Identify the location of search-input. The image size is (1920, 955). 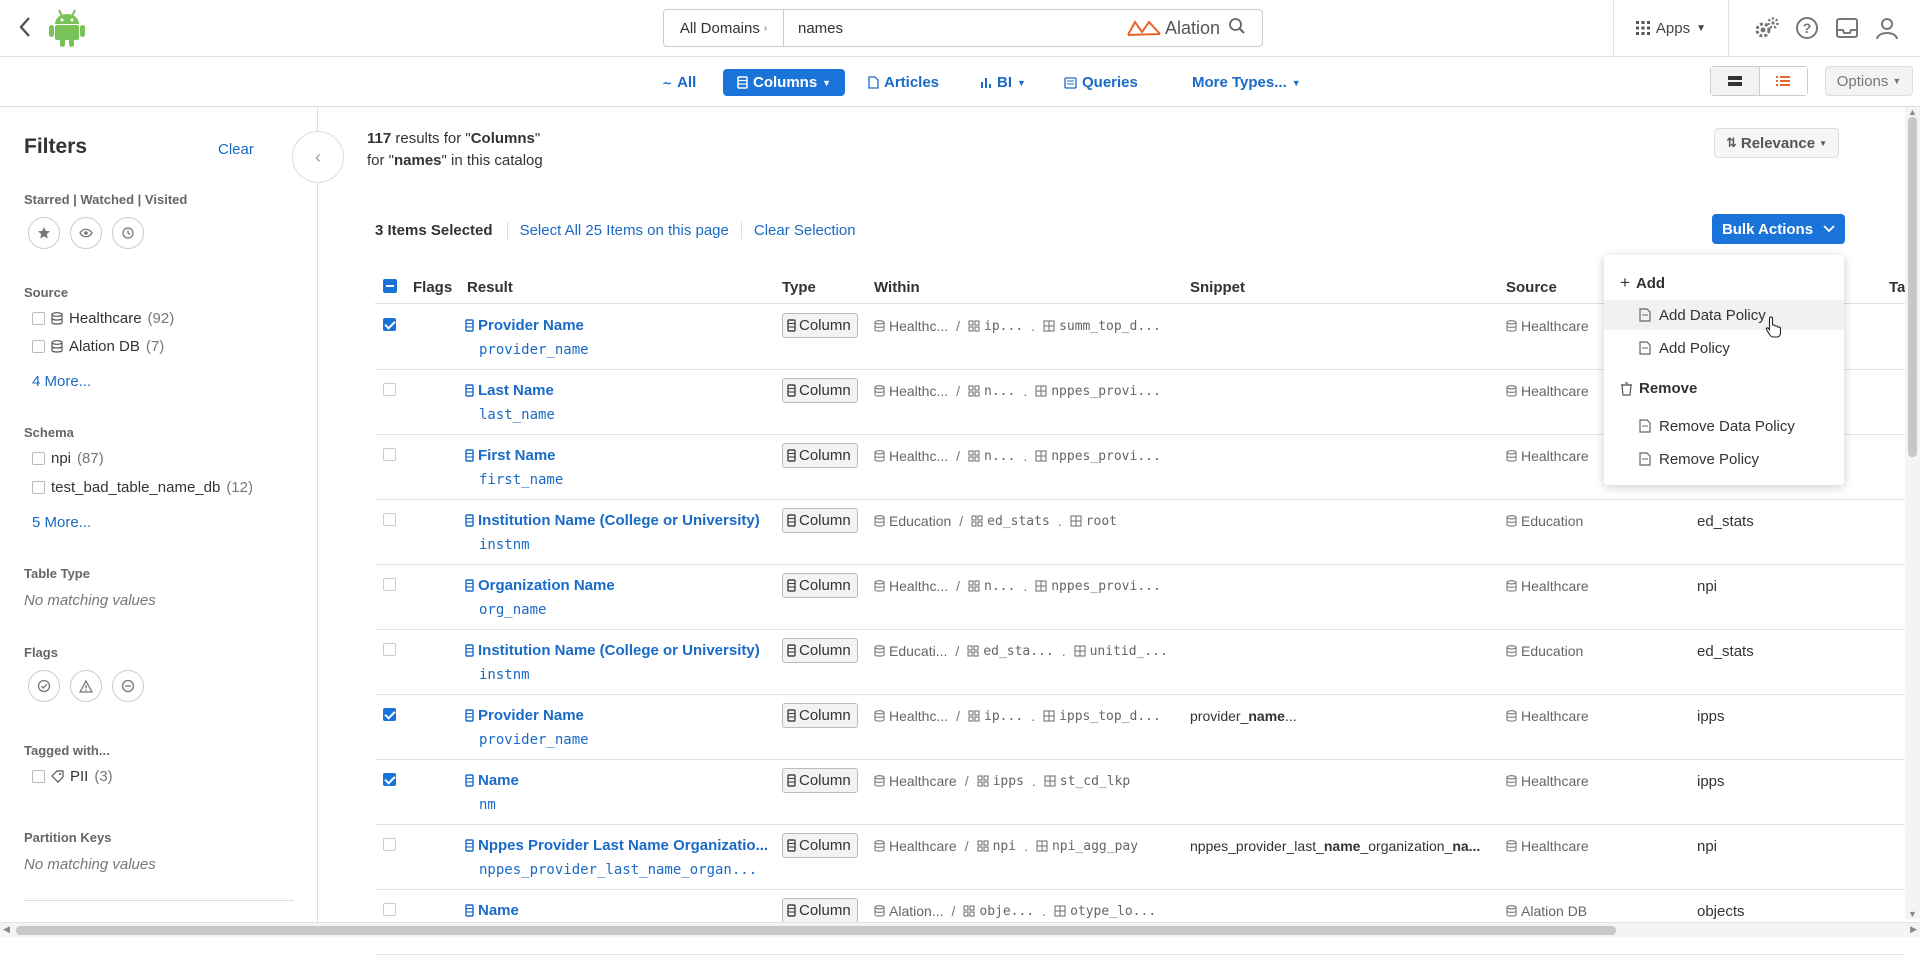
(955, 28).